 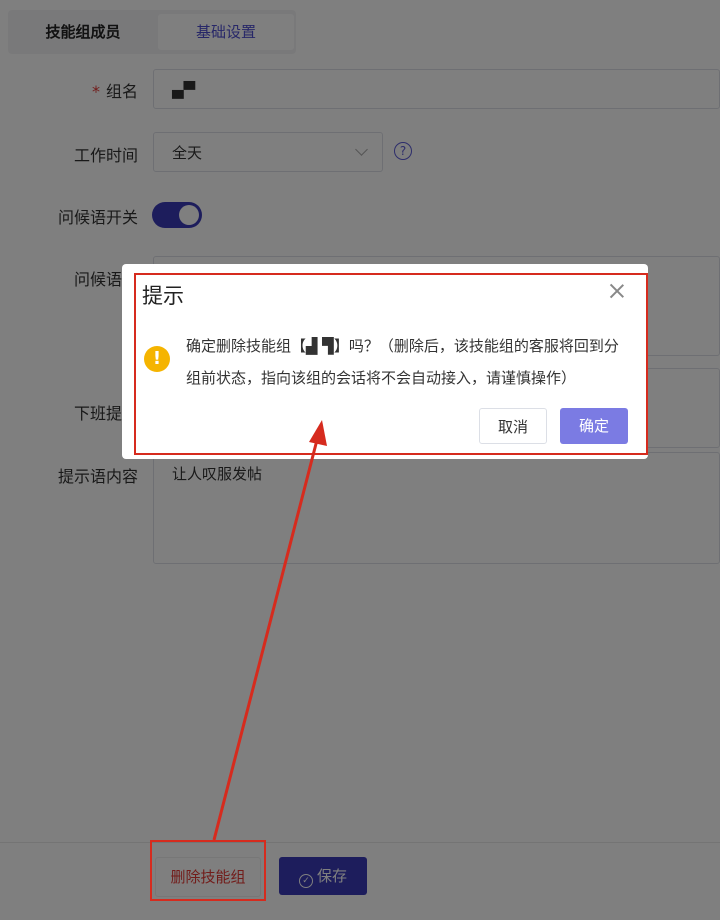 I want to click on delete-button-highlight-box, so click(x=208, y=870).